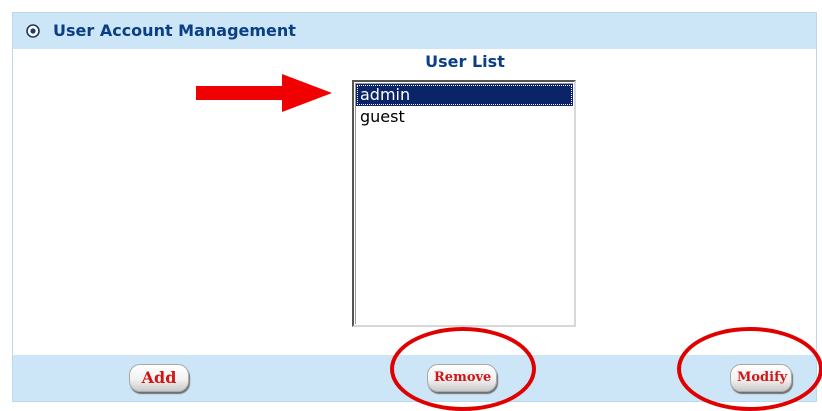 The image size is (822, 411). I want to click on user-list-item-admin: admin, so click(464, 95).